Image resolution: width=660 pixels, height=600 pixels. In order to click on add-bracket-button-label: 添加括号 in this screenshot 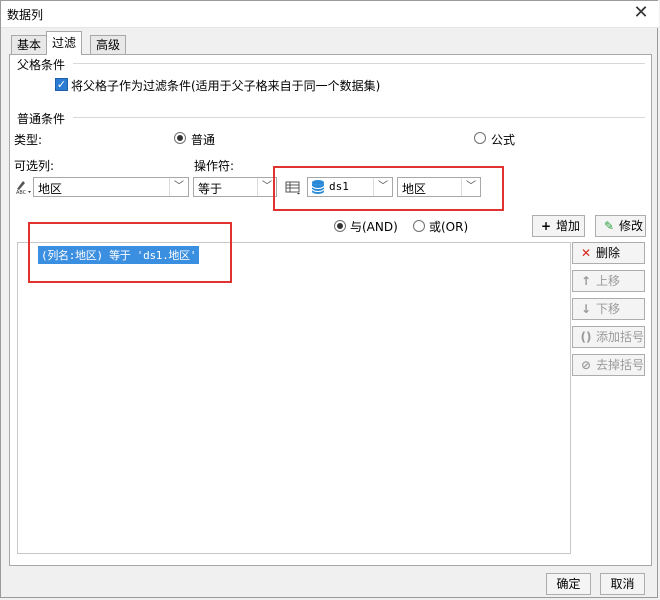, I will do `click(620, 337)`.